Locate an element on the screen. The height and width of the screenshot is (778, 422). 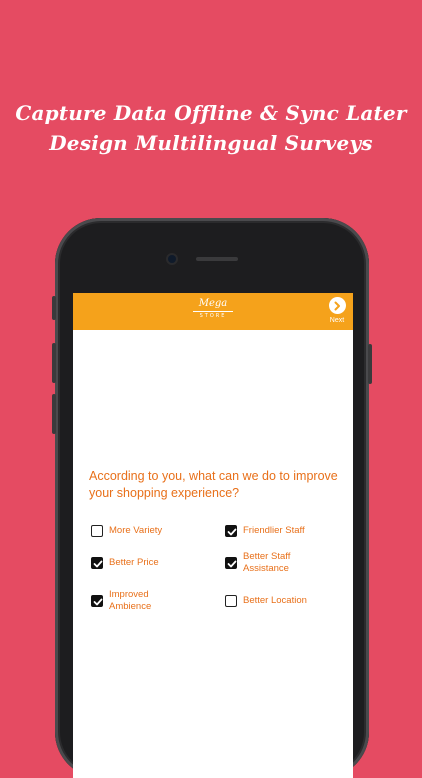
earpiece-speaker is located at coordinates (217, 259).